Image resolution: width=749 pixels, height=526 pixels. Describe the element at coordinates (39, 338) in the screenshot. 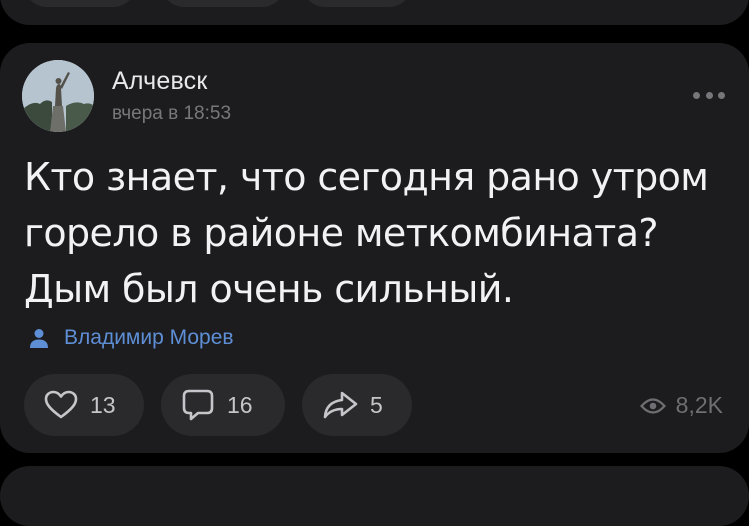

I see `person-icon` at that location.